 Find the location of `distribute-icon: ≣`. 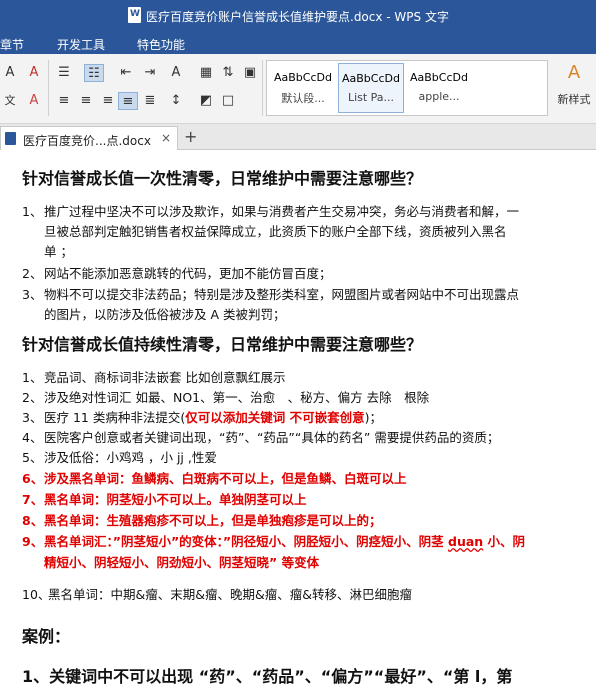

distribute-icon: ≣ is located at coordinates (150, 101).